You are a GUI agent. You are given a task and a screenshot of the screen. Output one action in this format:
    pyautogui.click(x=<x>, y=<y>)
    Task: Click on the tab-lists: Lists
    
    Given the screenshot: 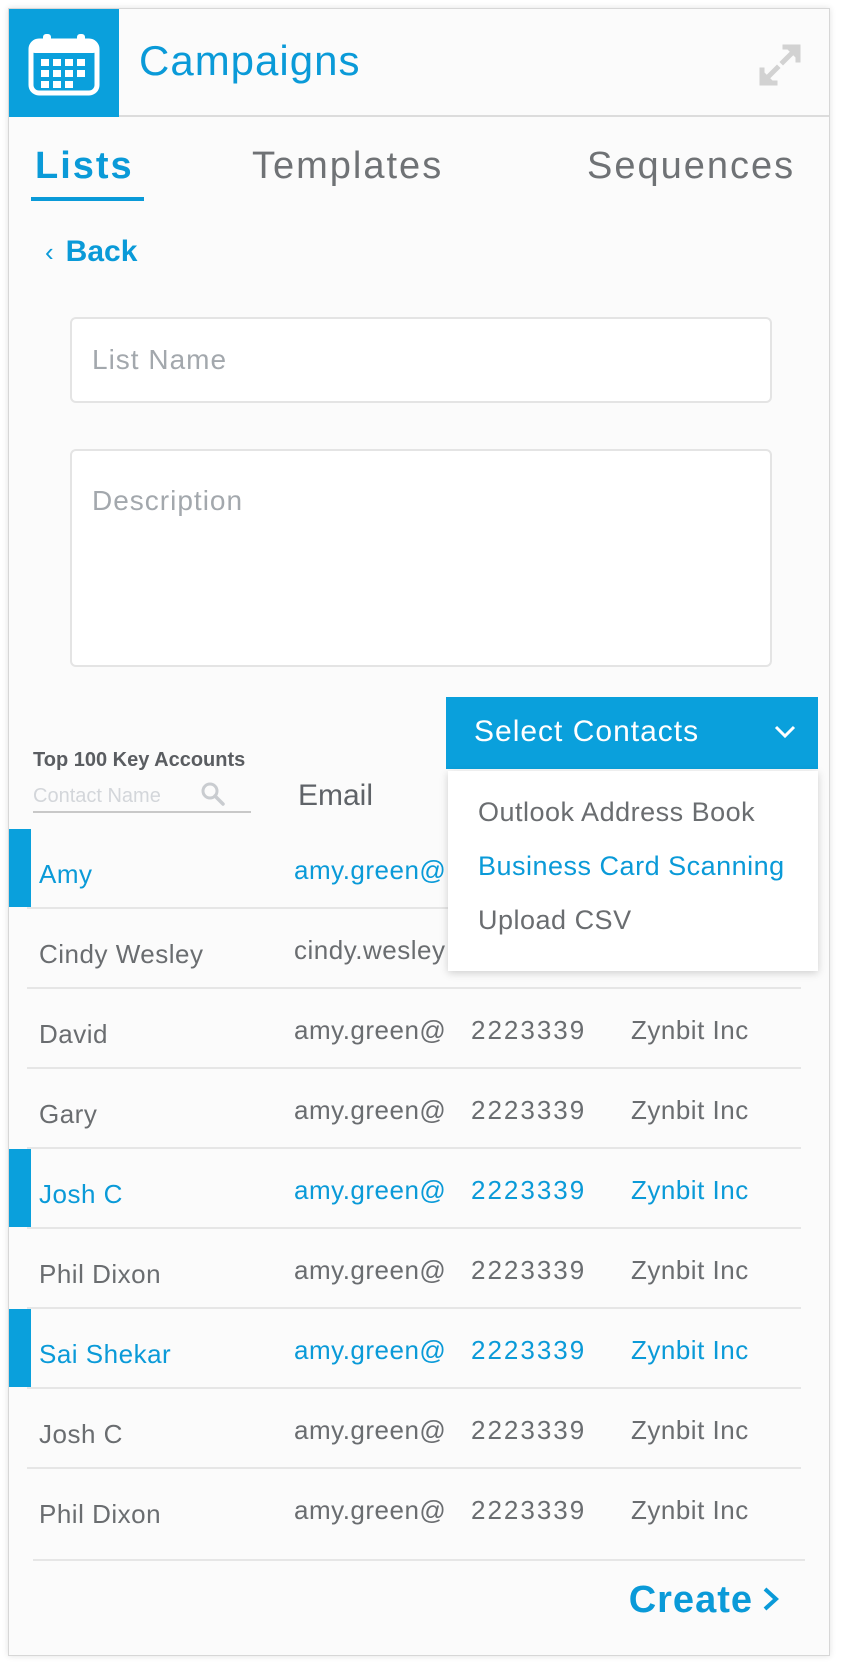 What is the action you would take?
    pyautogui.click(x=84, y=166)
    